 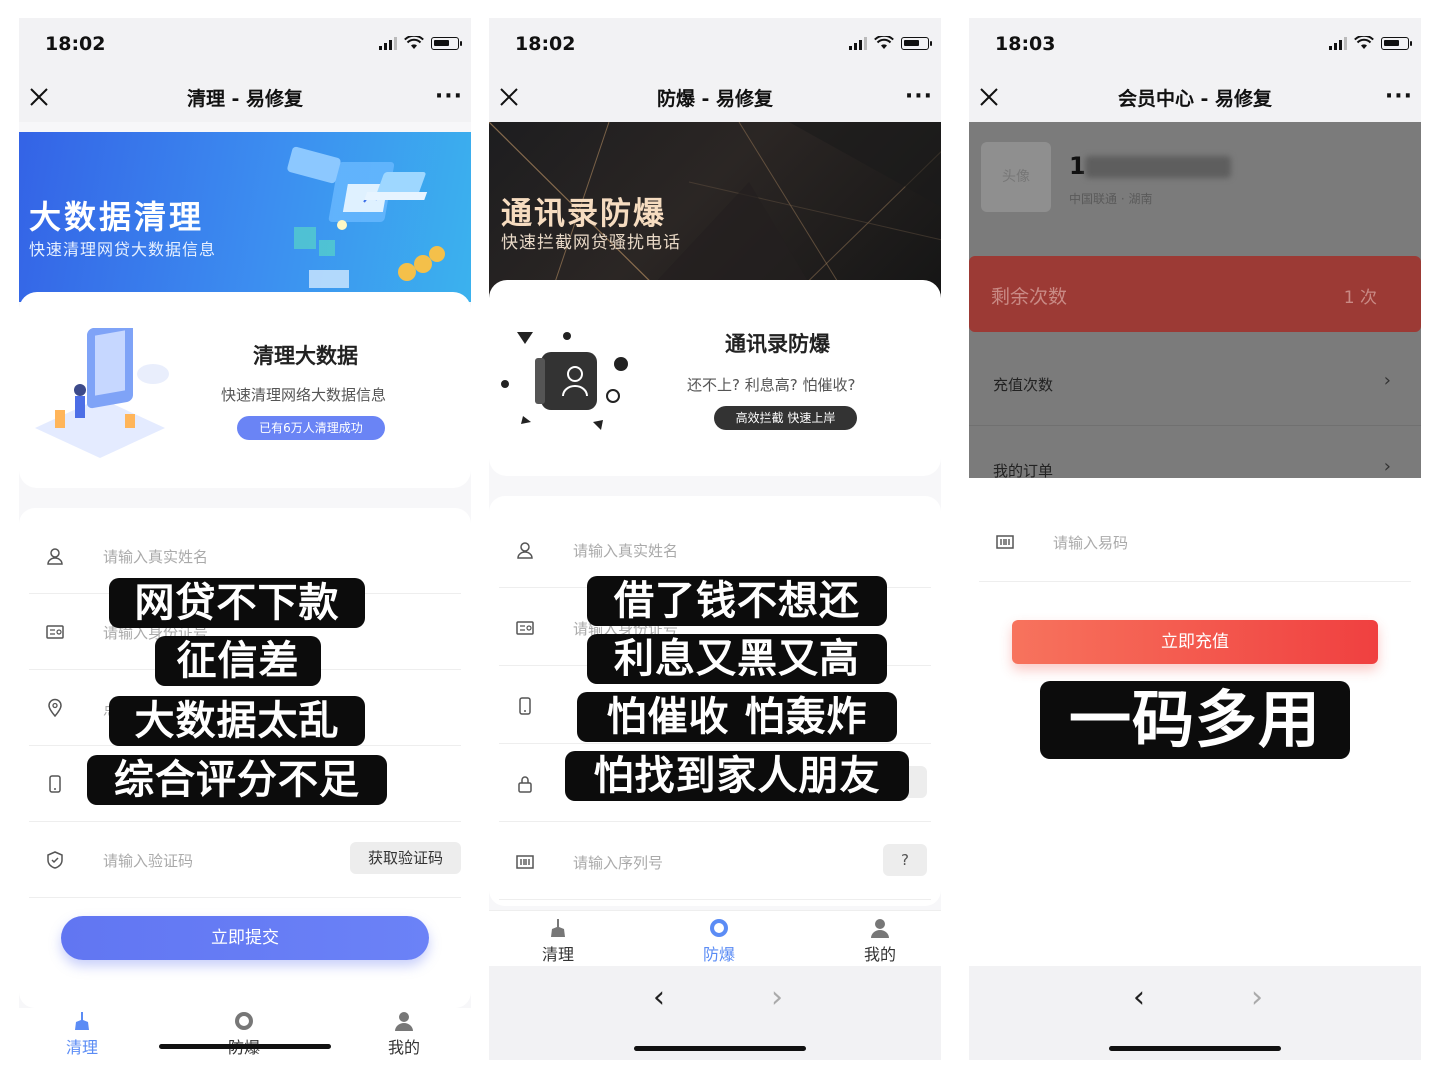 I want to click on nav-bar: 会员中心 - 易修复 ···, so click(x=1195, y=97).